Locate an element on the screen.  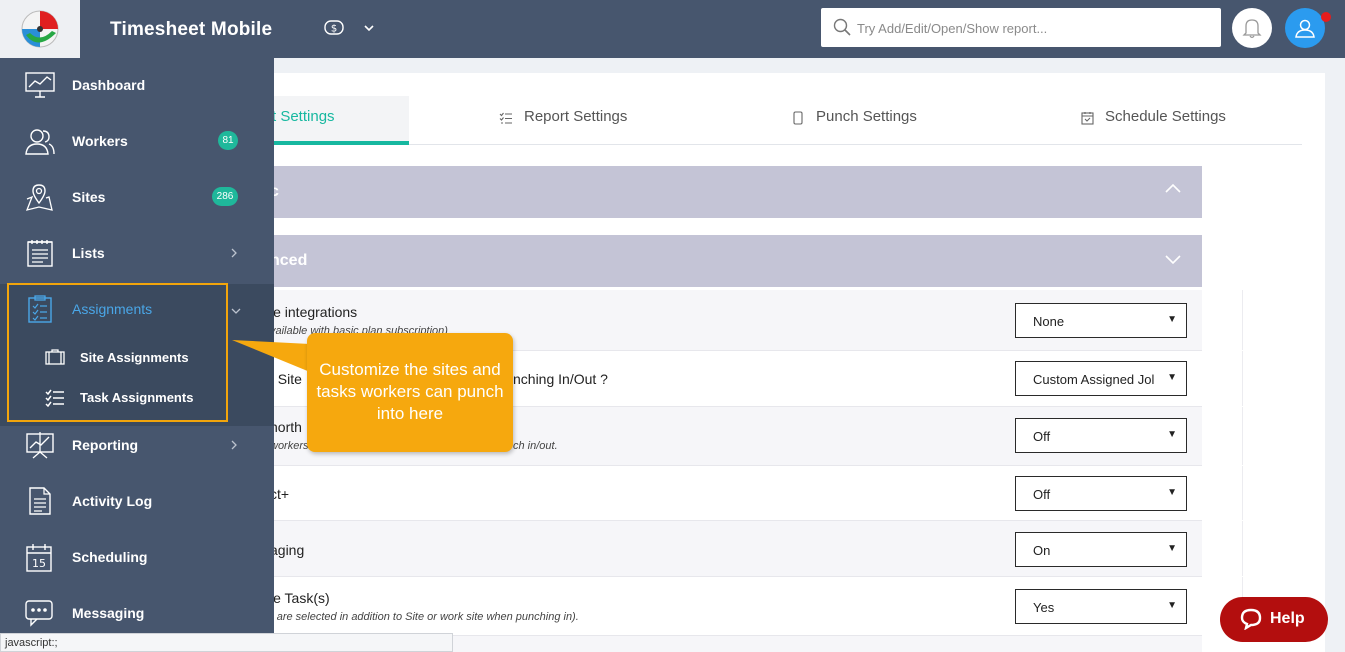
sidebar-item-label: Scheduling is located at coordinates (110, 557).